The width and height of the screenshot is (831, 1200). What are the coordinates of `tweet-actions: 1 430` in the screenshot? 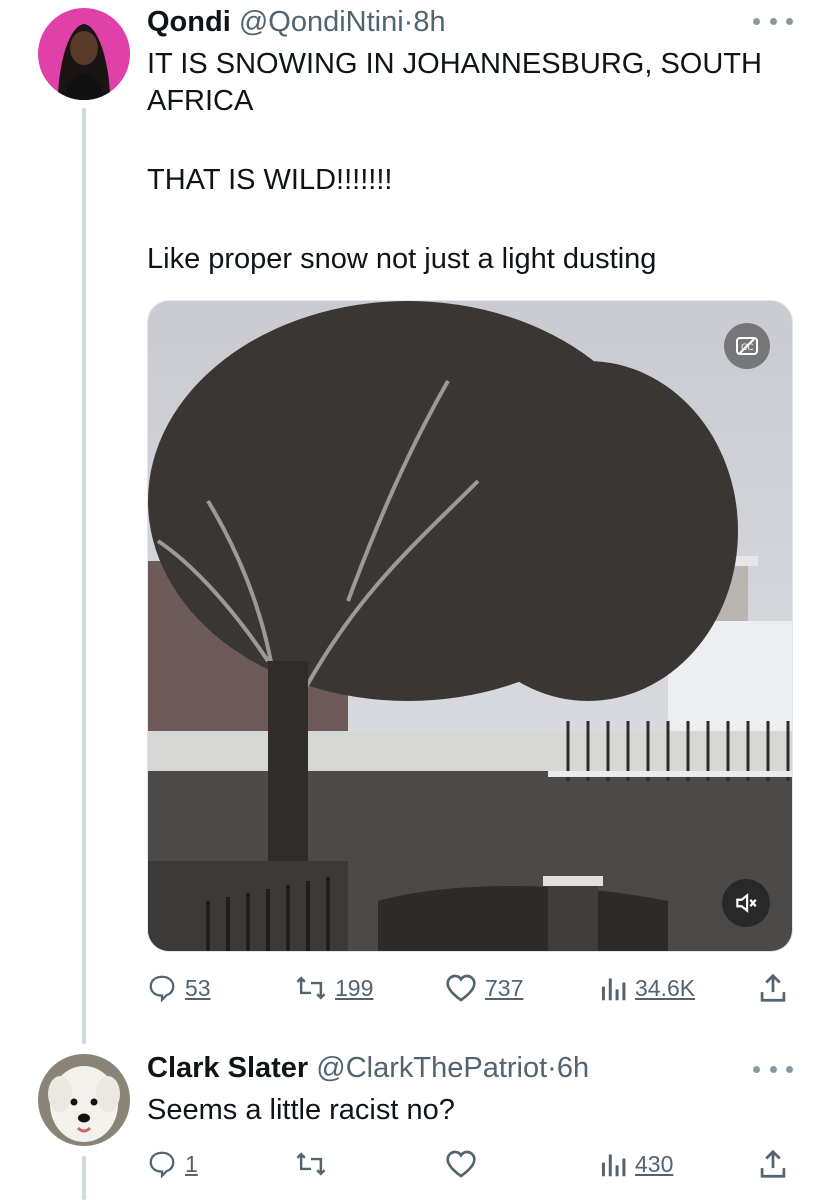 It's located at (472, 1164).